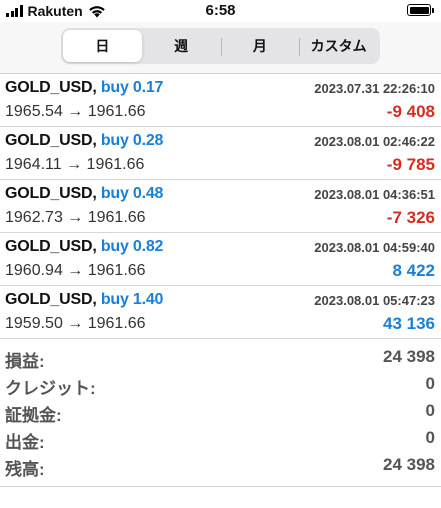  What do you see at coordinates (75, 217) in the screenshot?
I see `trade-prices: 1962.73 → 1961.66` at bounding box center [75, 217].